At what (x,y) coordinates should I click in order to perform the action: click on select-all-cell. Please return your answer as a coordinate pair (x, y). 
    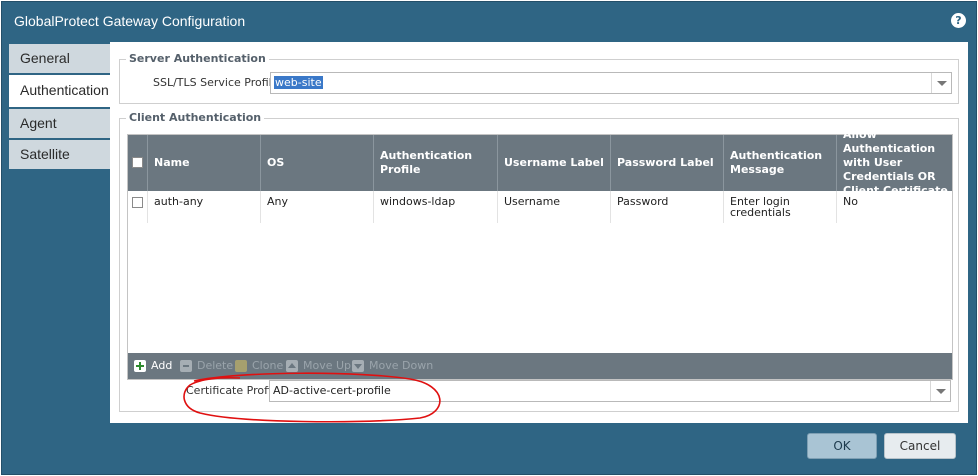
    Looking at the image, I should click on (138, 163).